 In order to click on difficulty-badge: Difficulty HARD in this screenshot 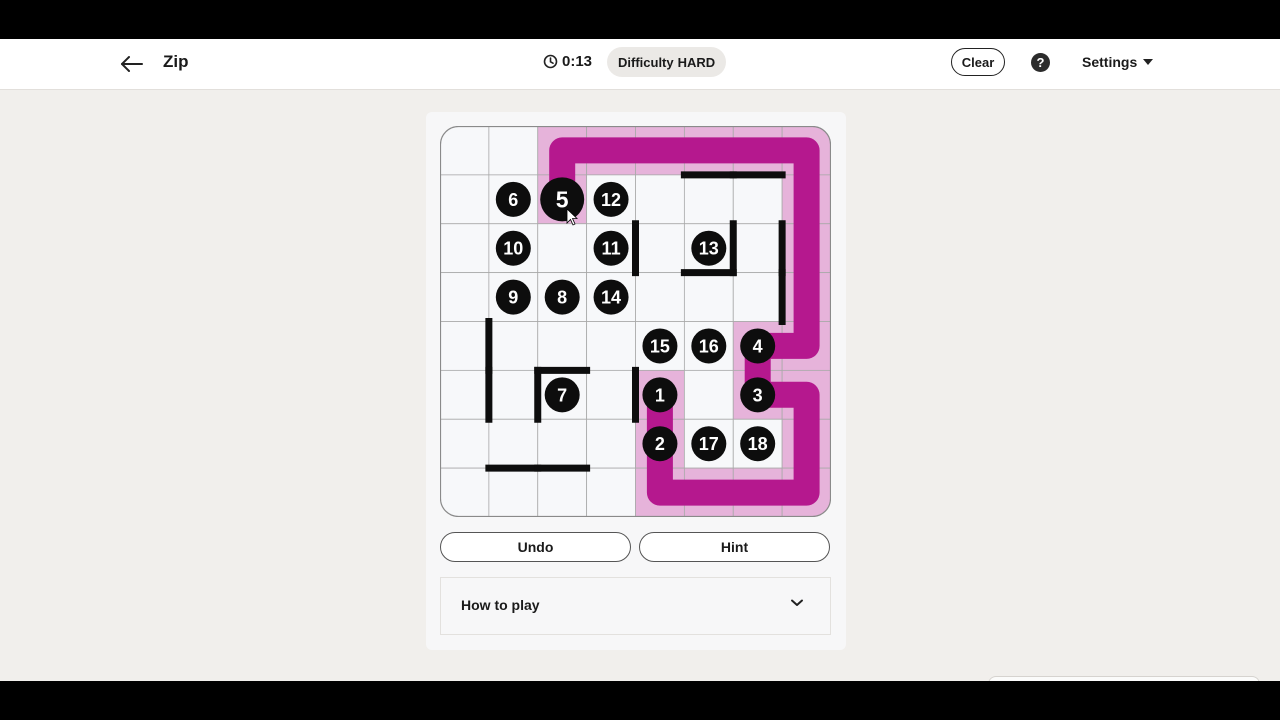, I will do `click(667, 62)`.